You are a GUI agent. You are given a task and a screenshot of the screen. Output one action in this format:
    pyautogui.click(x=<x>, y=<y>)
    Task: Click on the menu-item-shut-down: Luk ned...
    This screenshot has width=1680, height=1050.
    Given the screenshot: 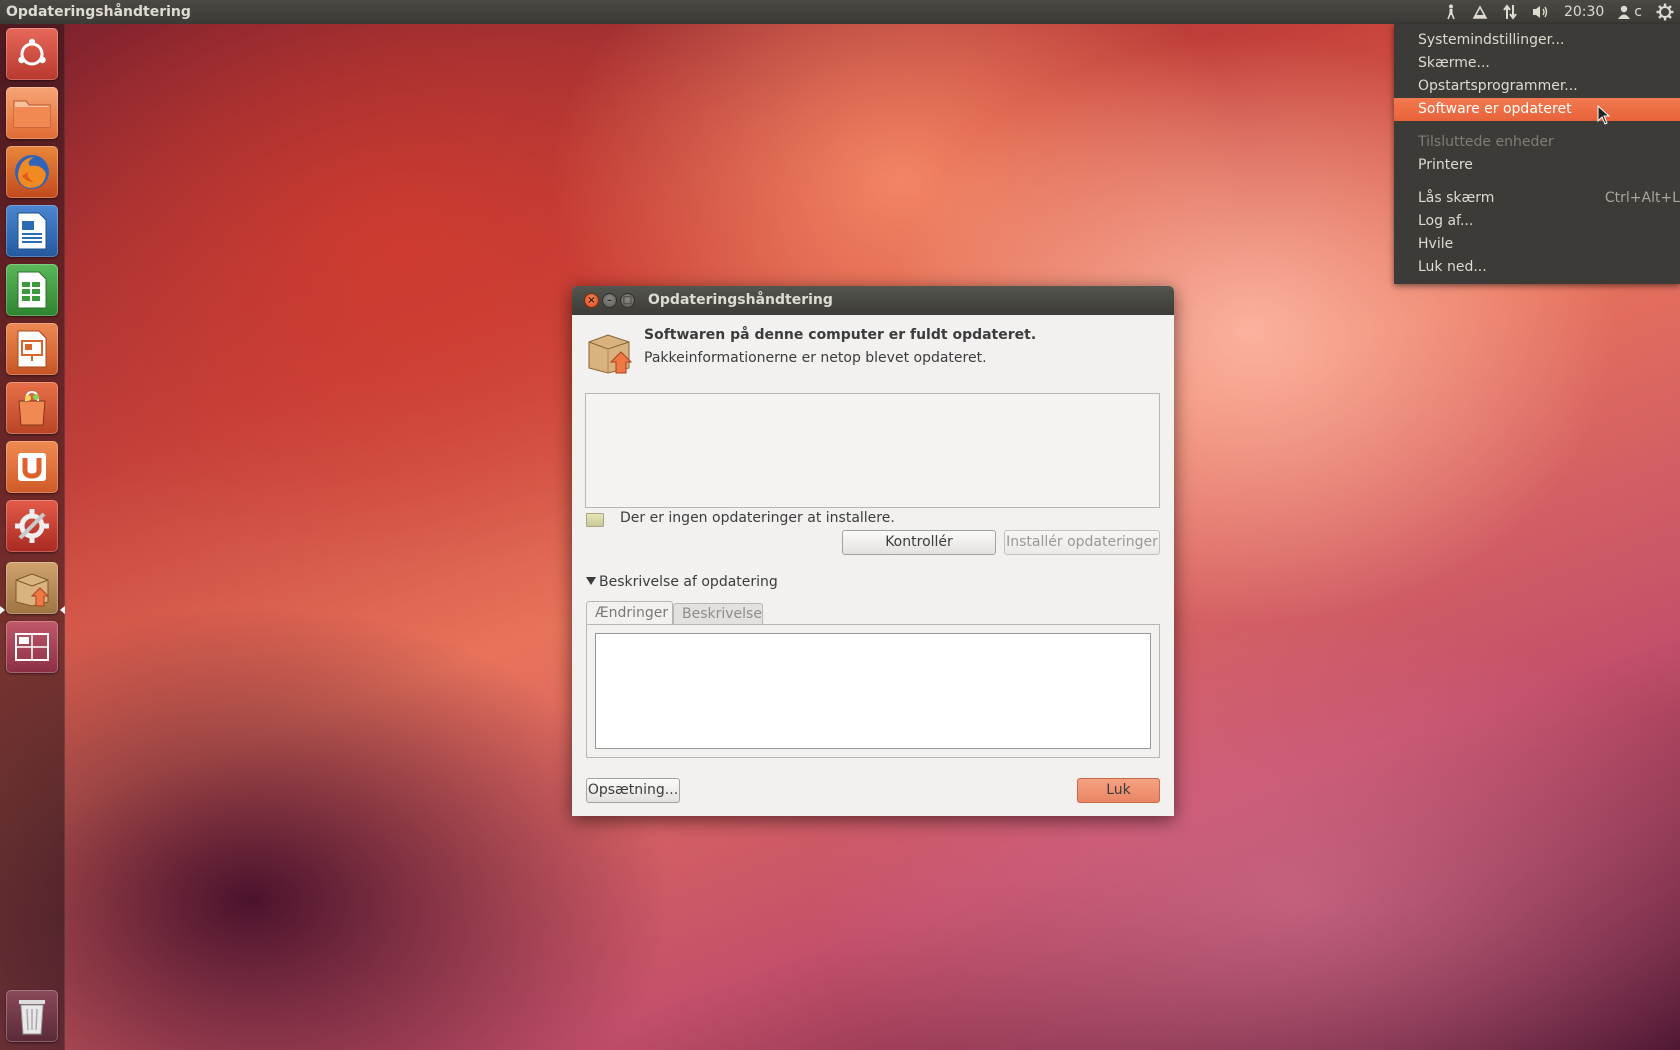 What is the action you would take?
    pyautogui.click(x=1537, y=267)
    